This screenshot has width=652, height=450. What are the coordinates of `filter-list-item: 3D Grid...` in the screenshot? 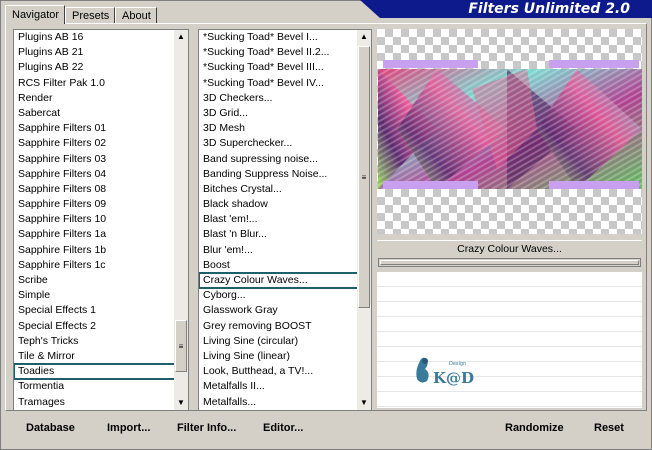 It's located at (285, 113).